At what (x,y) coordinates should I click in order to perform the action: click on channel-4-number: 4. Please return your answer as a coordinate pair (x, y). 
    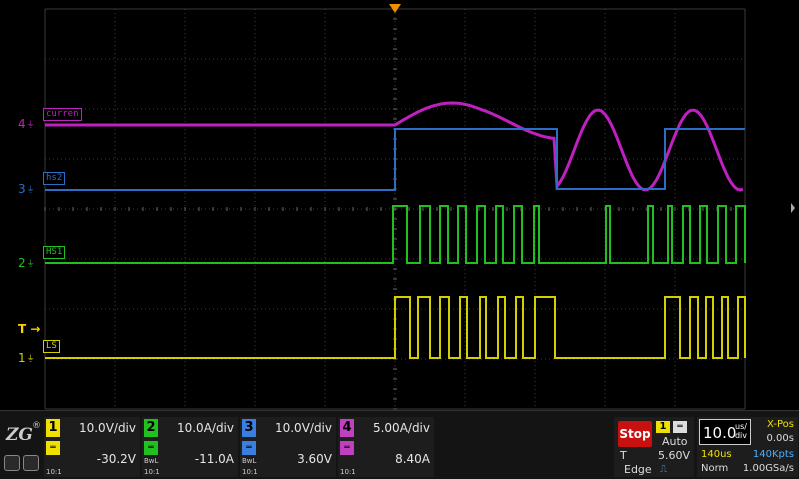
    Looking at the image, I should click on (347, 428).